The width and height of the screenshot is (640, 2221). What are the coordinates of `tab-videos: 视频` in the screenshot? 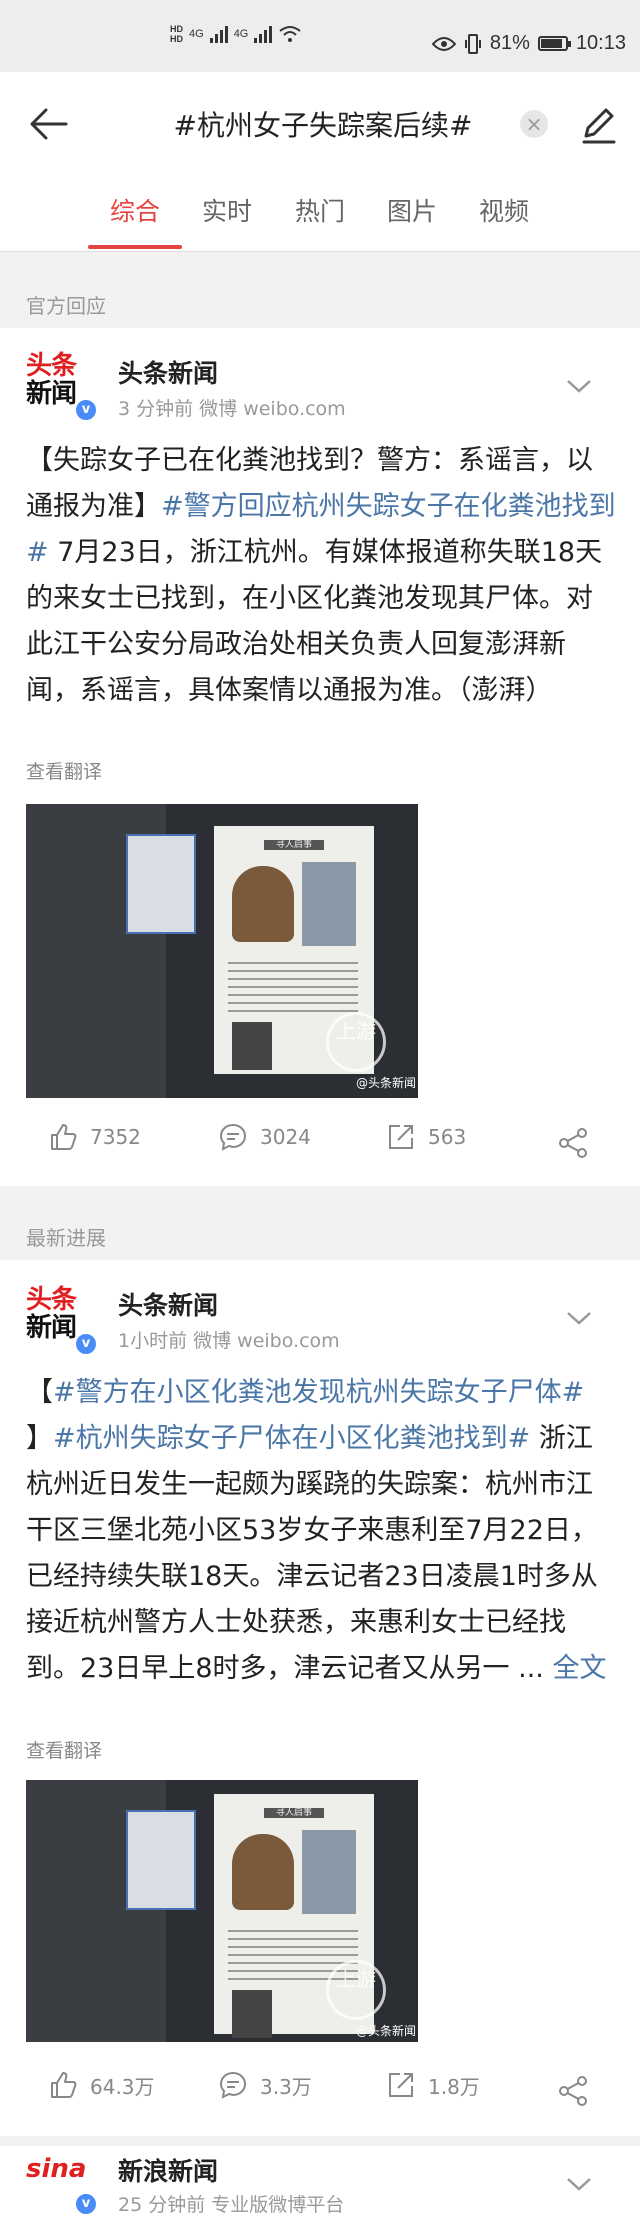 It's located at (504, 210).